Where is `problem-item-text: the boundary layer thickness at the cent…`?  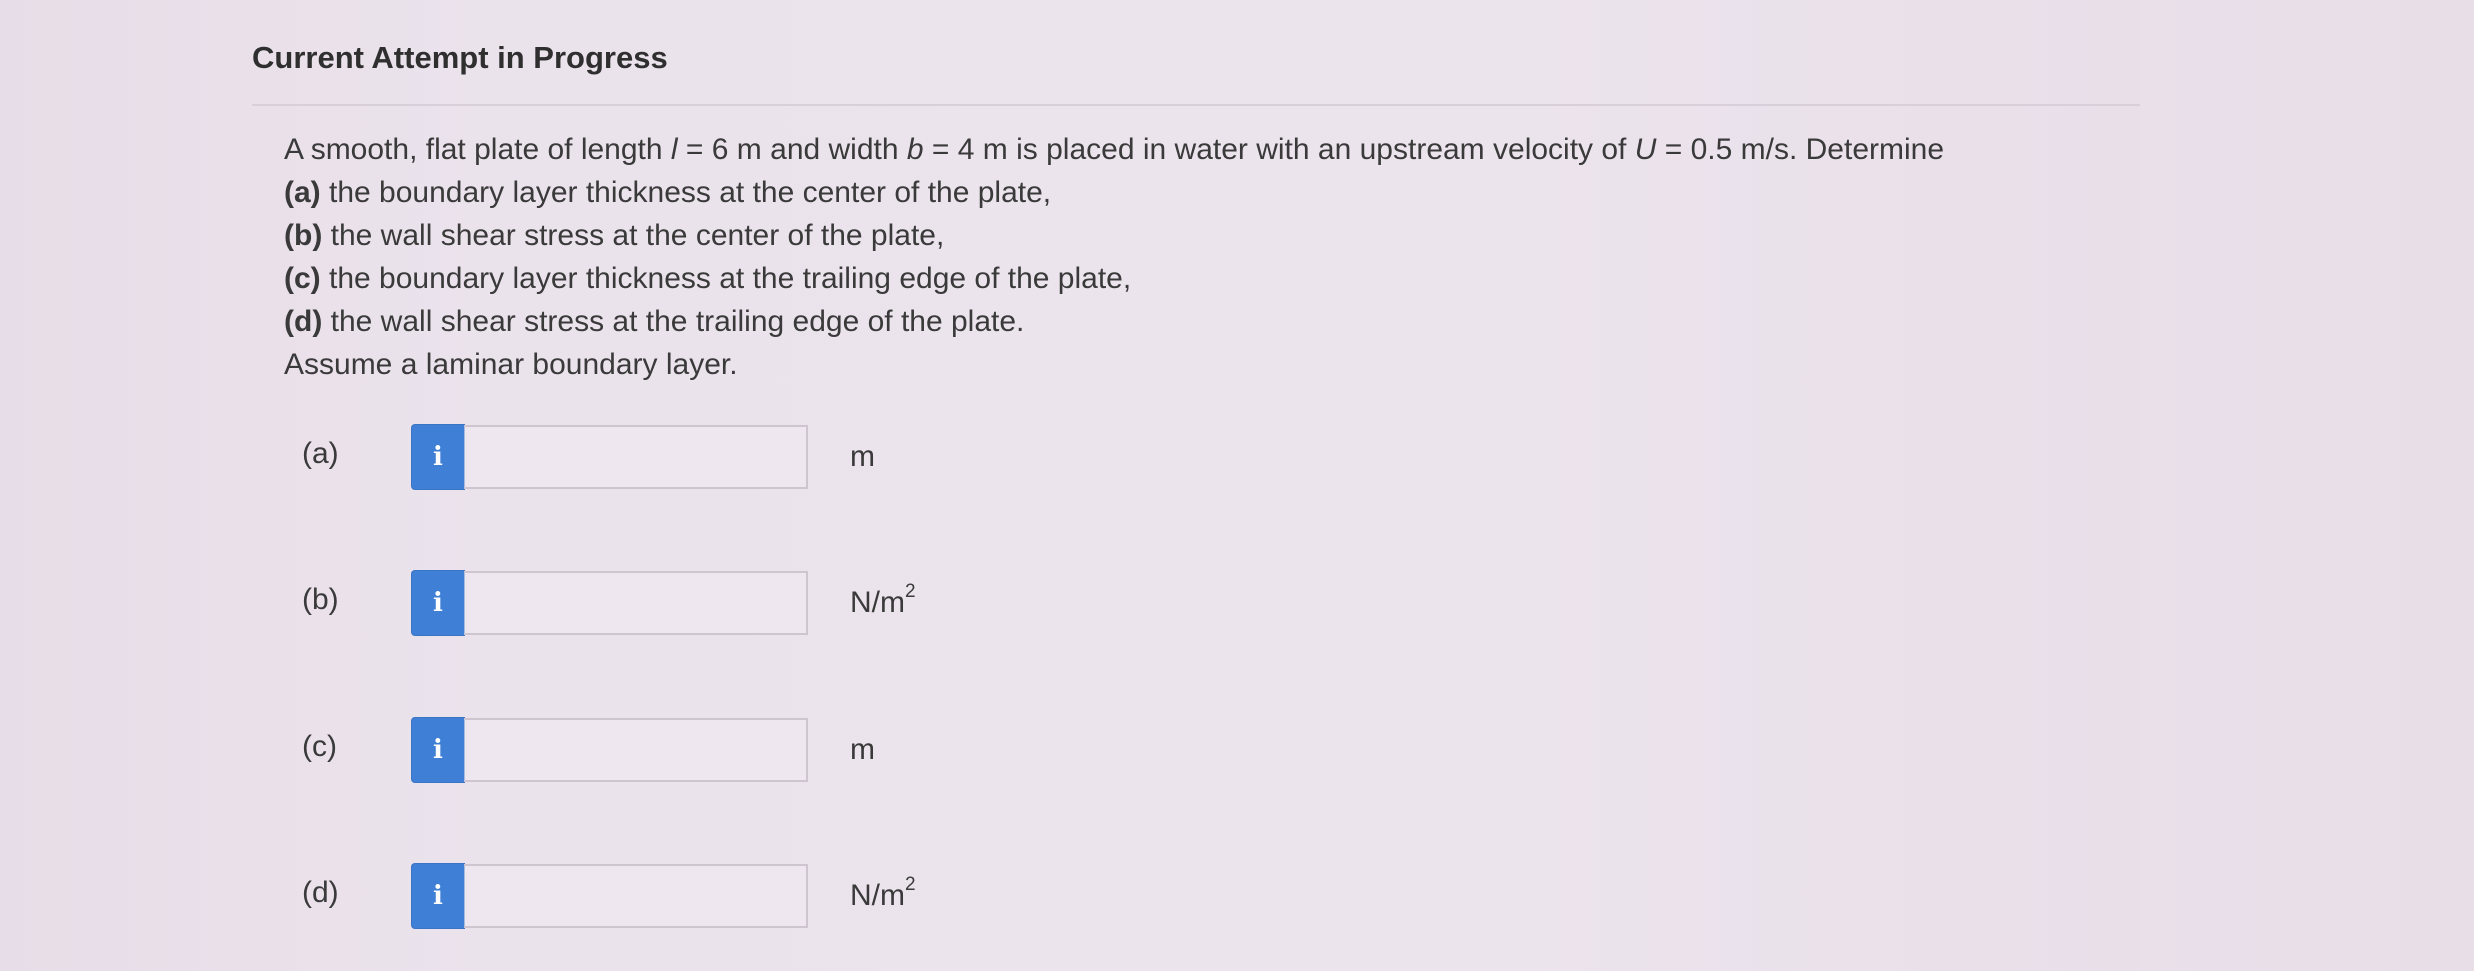
problem-item-text: the boundary layer thickness at the cent… is located at coordinates (686, 192).